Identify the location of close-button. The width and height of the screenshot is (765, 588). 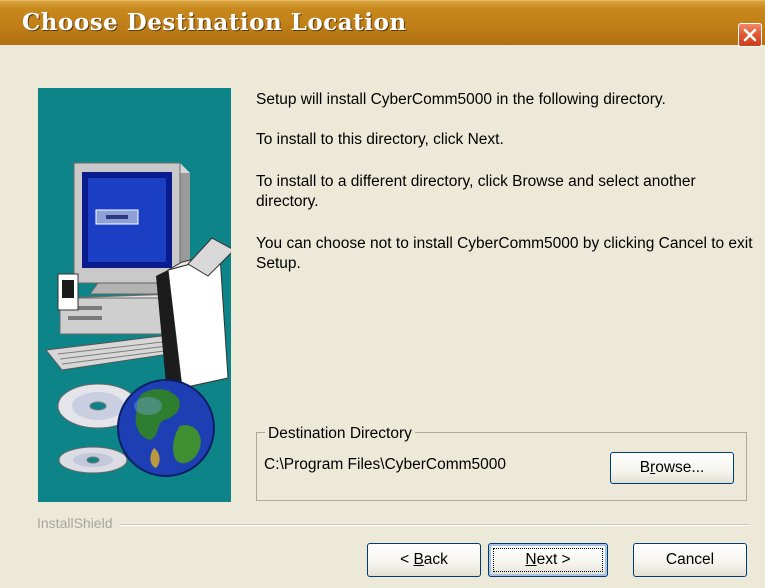
(750, 35).